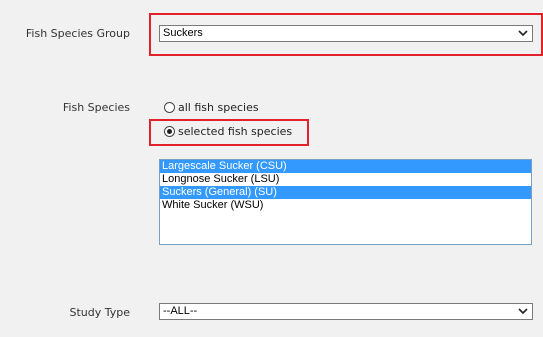 This screenshot has width=543, height=337. Describe the element at coordinates (218, 107) in the screenshot. I see `radio-all-label: all fish species` at that location.